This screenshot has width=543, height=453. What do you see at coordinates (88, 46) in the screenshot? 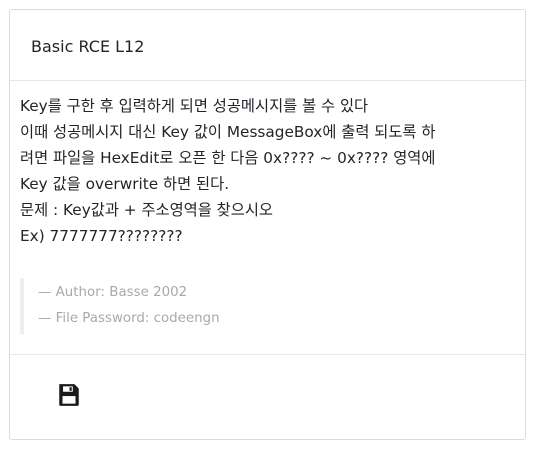
I see `card-title: Basic RCE L12` at bounding box center [88, 46].